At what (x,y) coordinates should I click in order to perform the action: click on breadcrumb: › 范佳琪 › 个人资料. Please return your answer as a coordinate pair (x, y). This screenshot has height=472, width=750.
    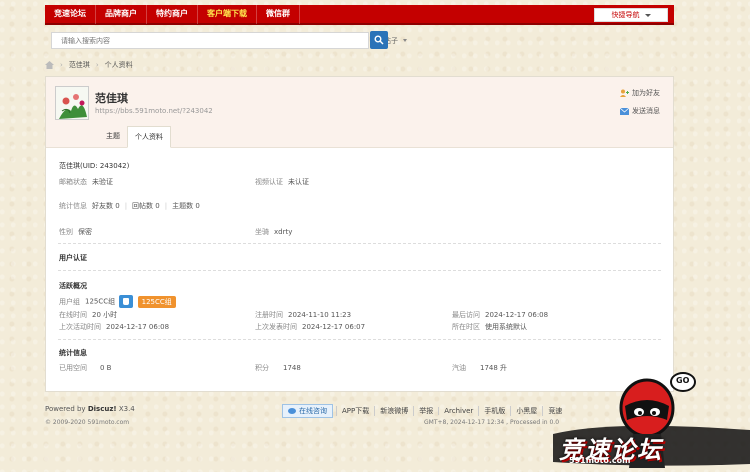
    Looking at the image, I should click on (89, 65).